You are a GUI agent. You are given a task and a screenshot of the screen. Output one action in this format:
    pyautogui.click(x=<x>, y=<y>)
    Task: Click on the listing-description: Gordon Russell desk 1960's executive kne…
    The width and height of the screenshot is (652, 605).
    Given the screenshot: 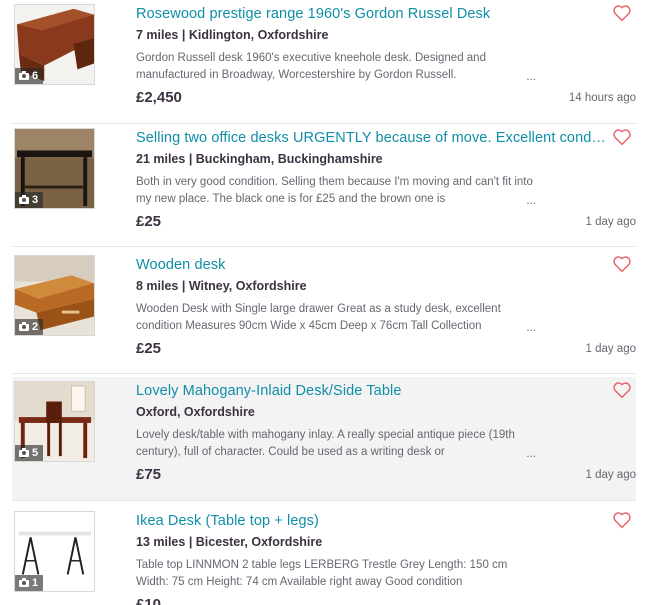 What is the action you would take?
    pyautogui.click(x=336, y=68)
    